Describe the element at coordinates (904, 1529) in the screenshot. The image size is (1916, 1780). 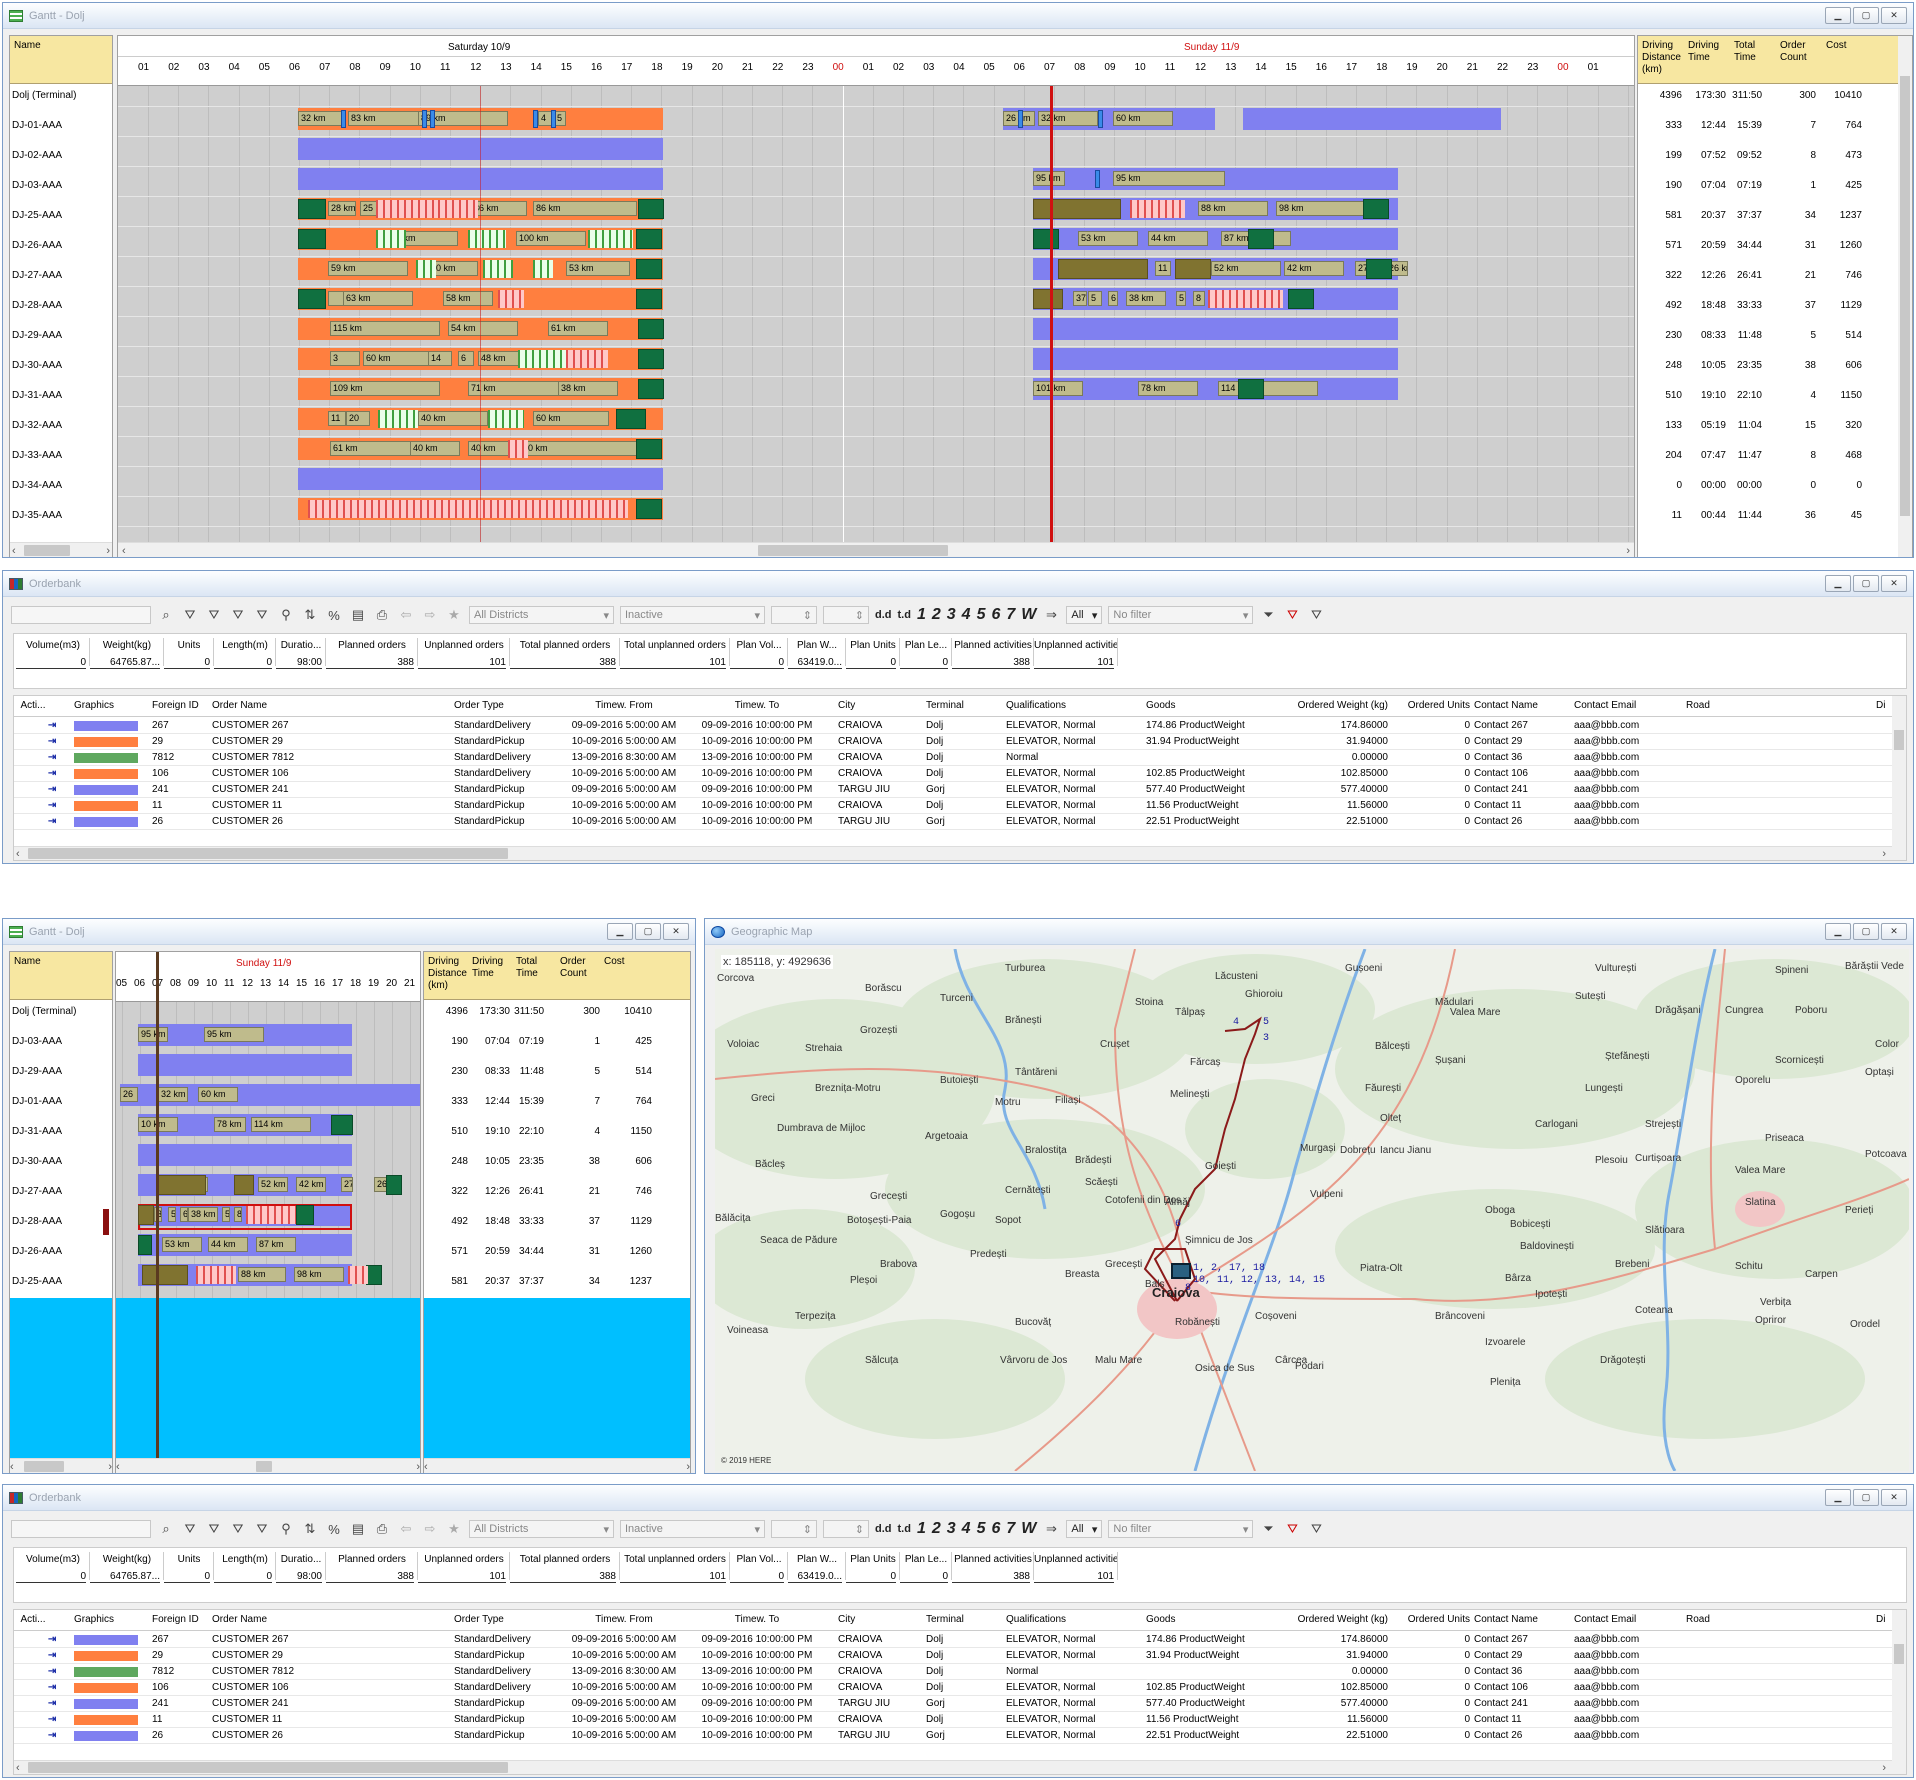
I see `td-button: t.d` at that location.